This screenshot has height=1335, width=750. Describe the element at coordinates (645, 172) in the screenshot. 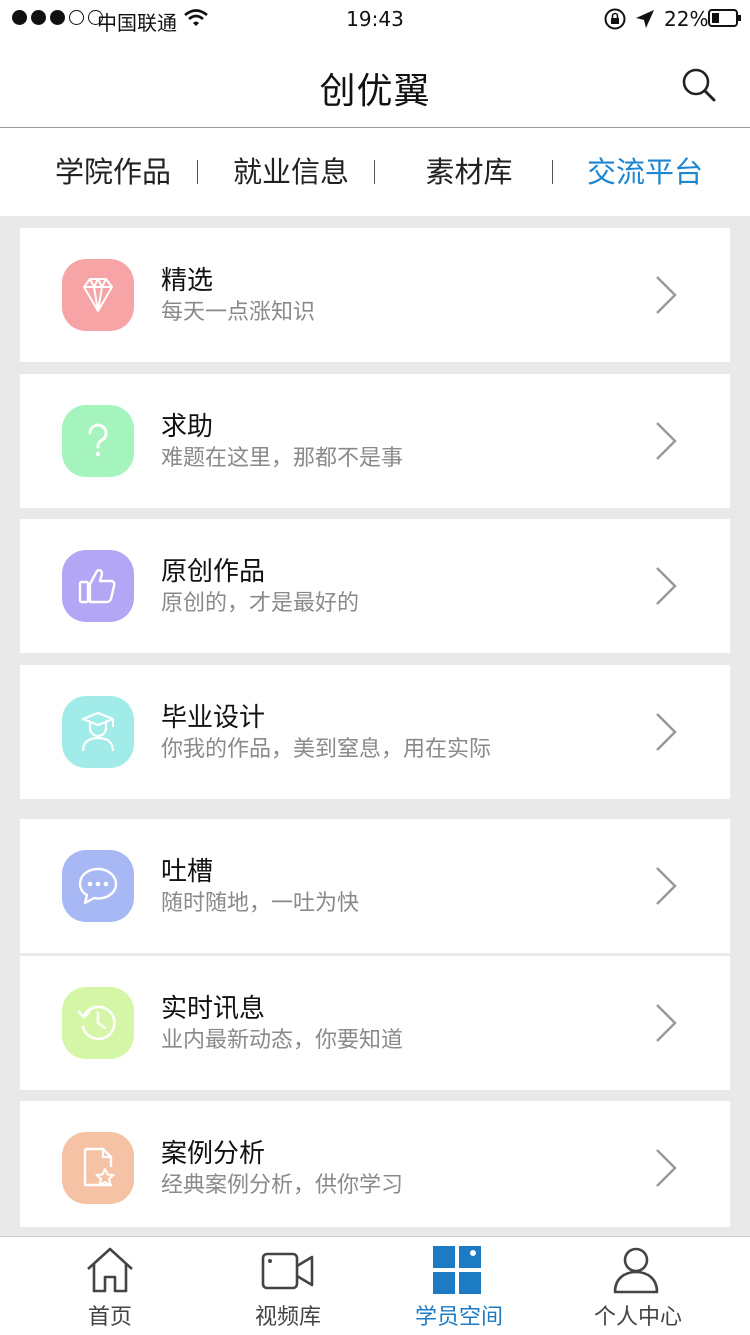

I see `tab-exchange-platform: 交流平台` at that location.